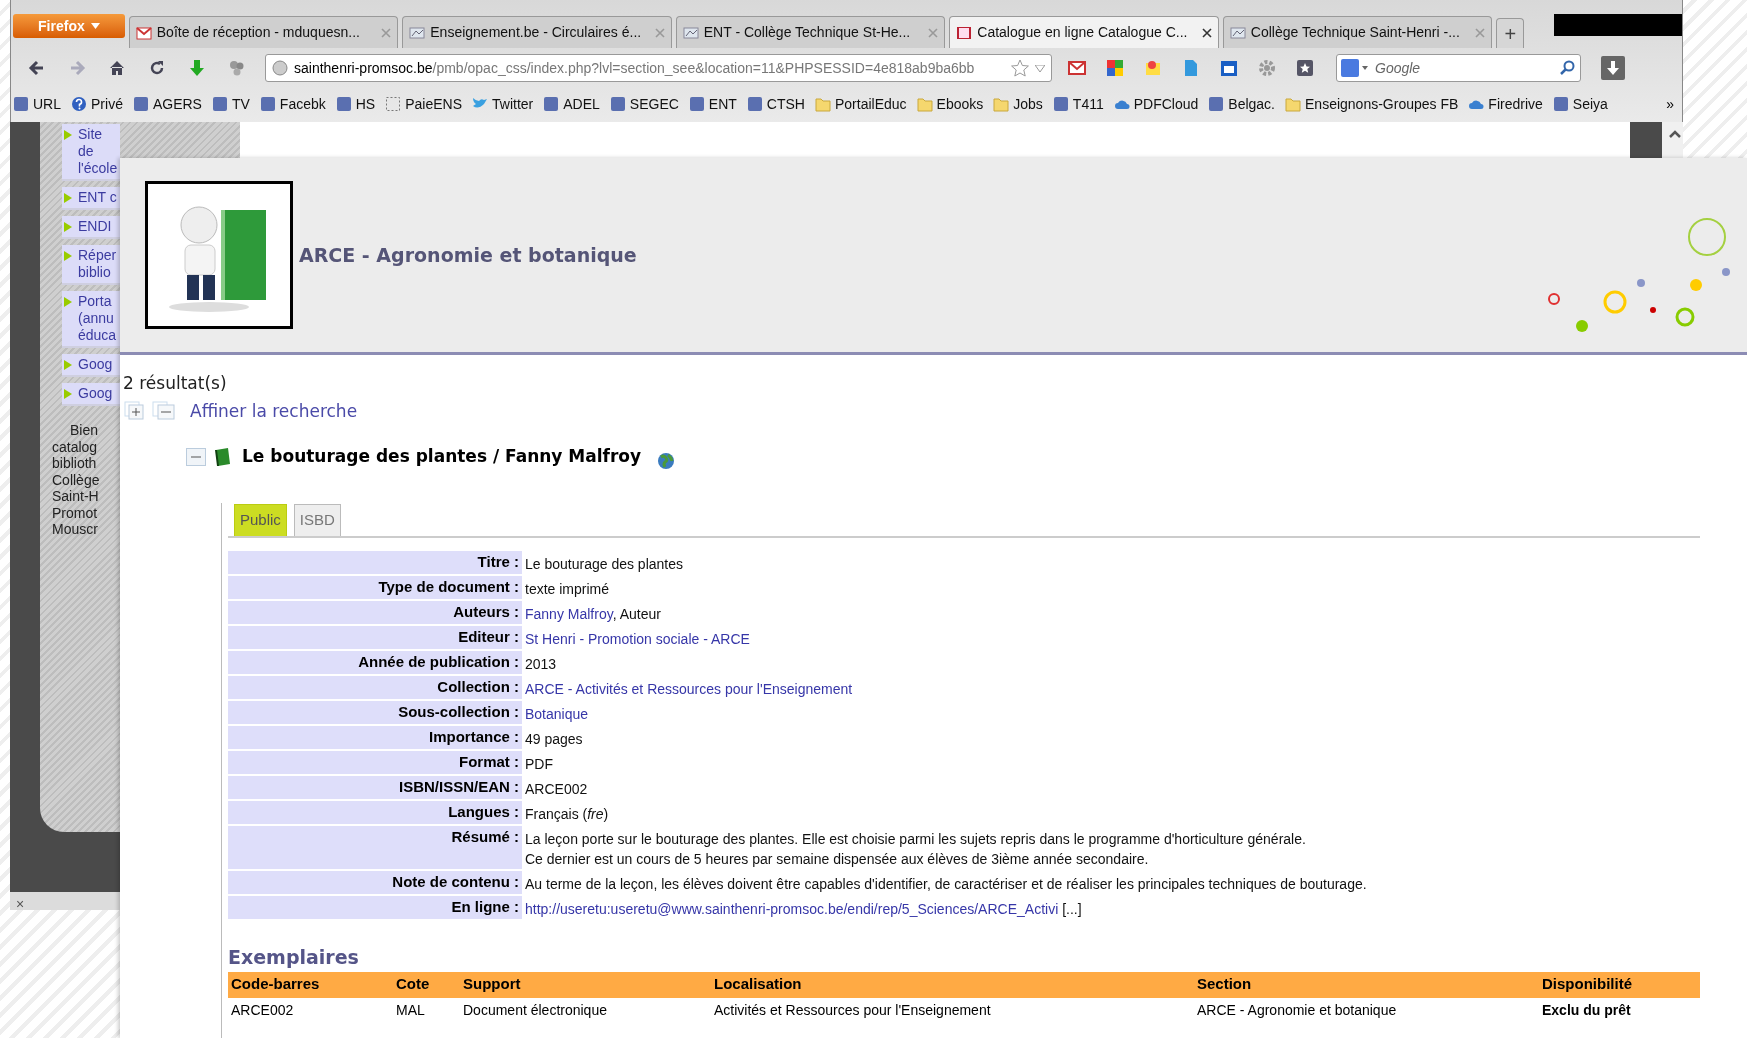 This screenshot has width=1747, height=1038. Describe the element at coordinates (275, 984) in the screenshot. I see `column-header: Code-barres` at that location.